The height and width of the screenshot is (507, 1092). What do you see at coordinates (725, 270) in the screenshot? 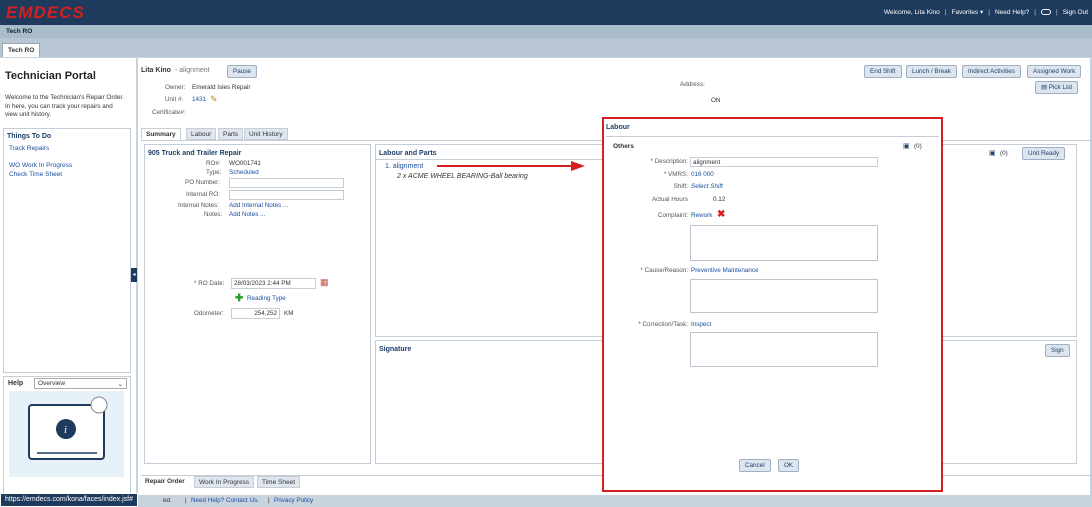
I see `cause-link: Preventive Maintenance` at bounding box center [725, 270].